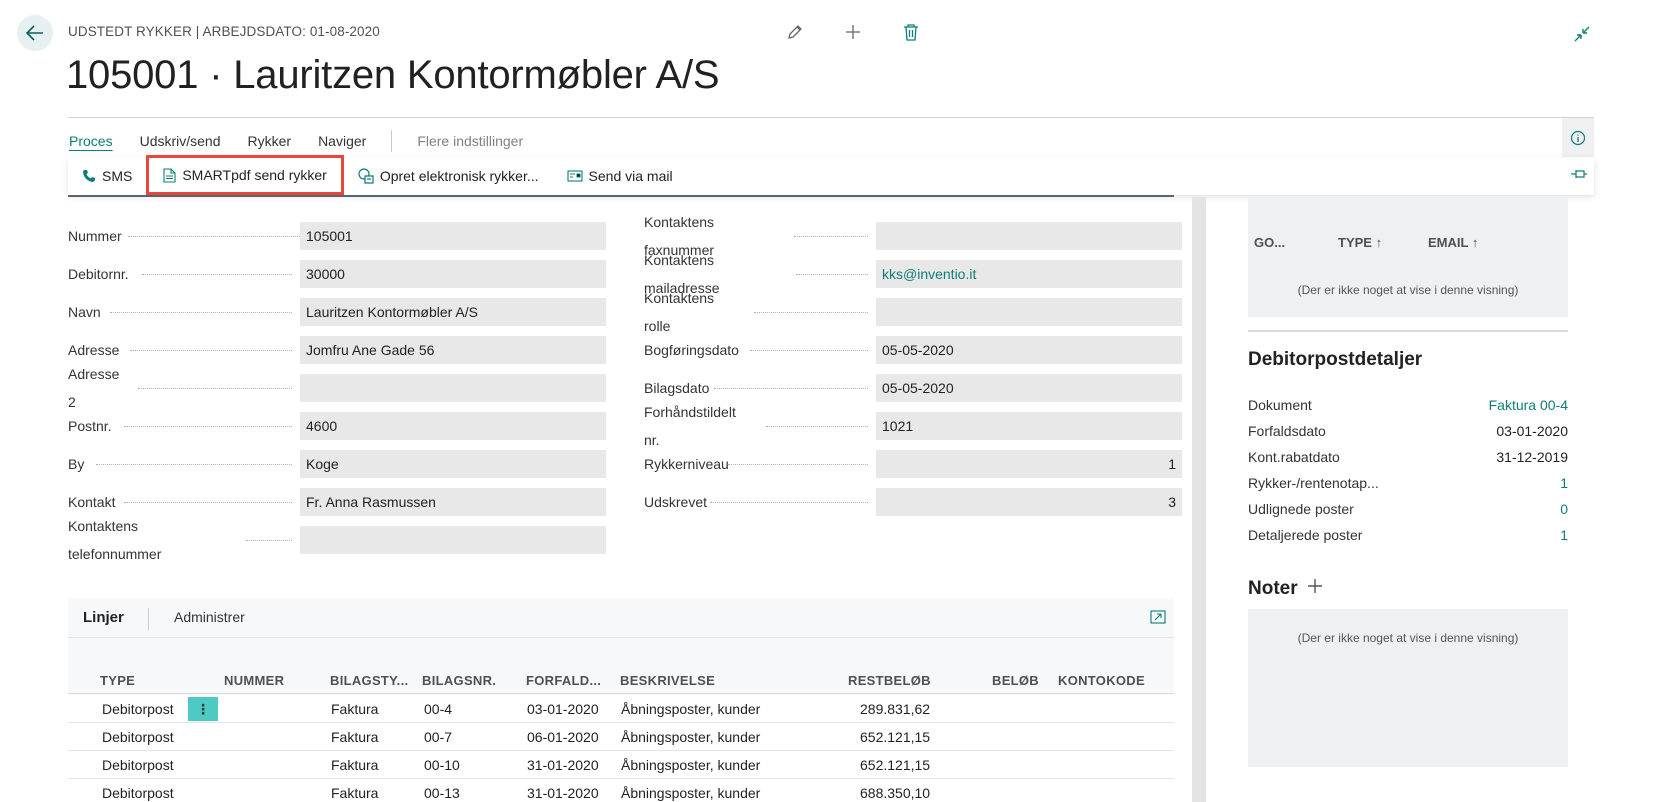  Describe the element at coordinates (895, 765) in the screenshot. I see `cell-restbelob: 652.121,15` at that location.